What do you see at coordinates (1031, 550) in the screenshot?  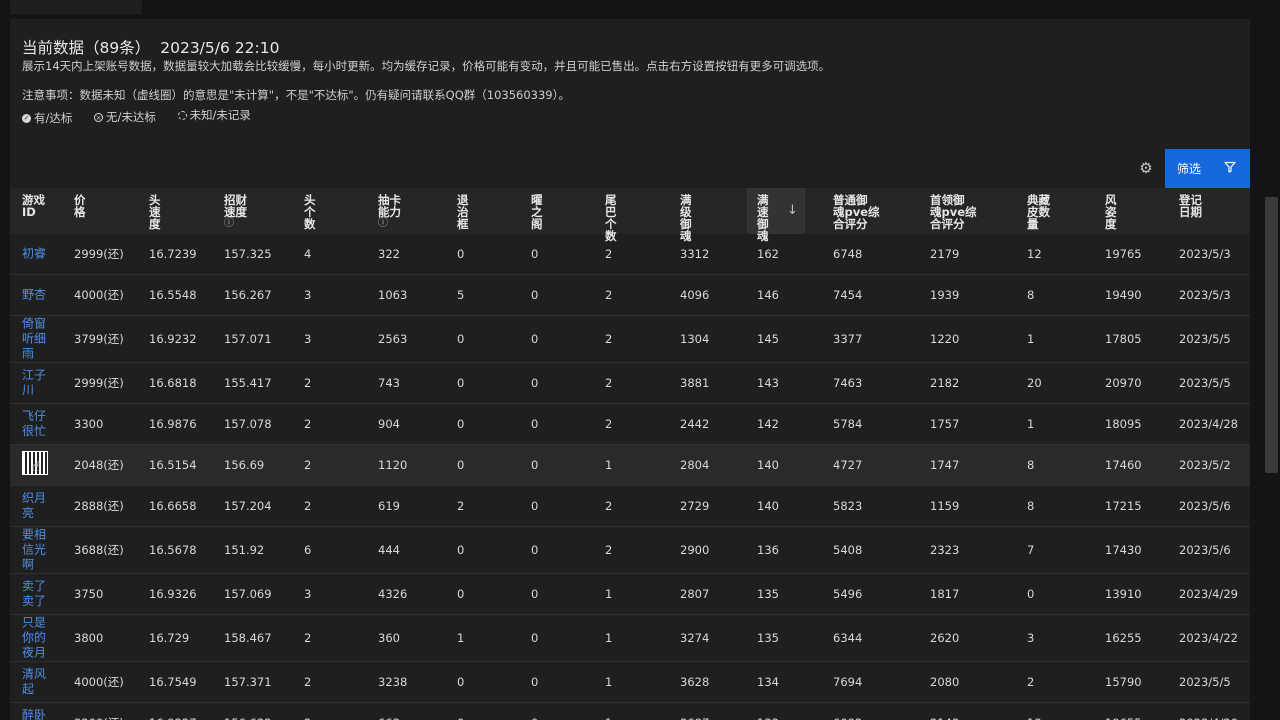 I see `table-cell: 7` at bounding box center [1031, 550].